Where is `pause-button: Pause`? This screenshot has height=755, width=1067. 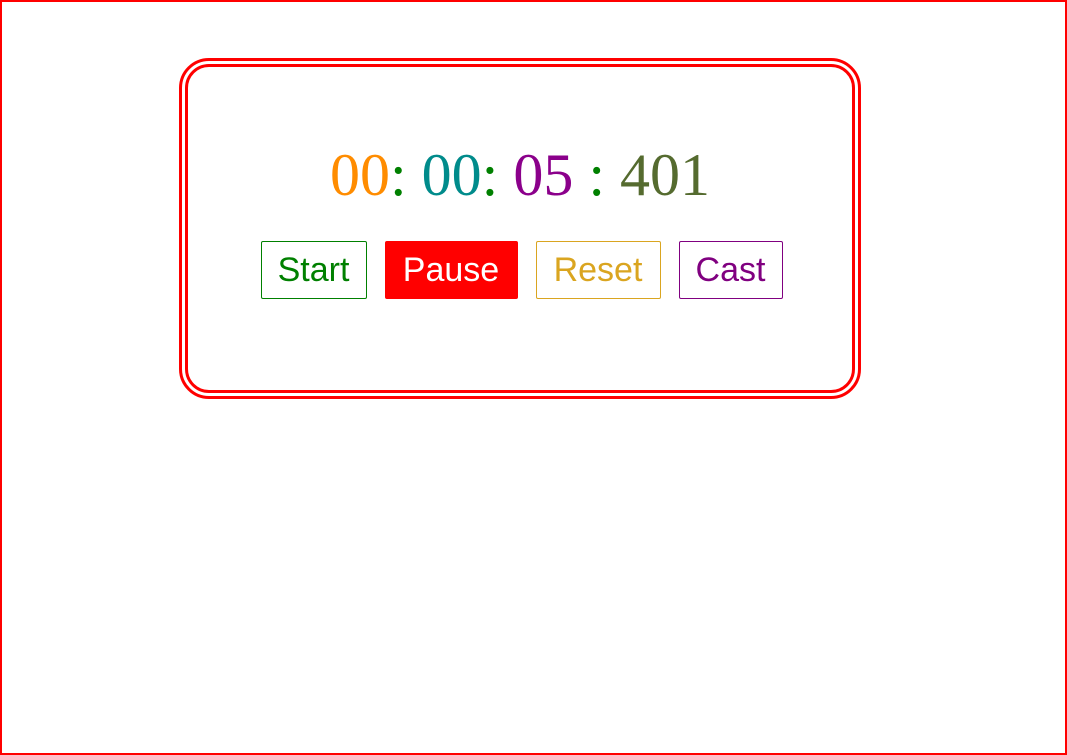 pause-button: Pause is located at coordinates (451, 270).